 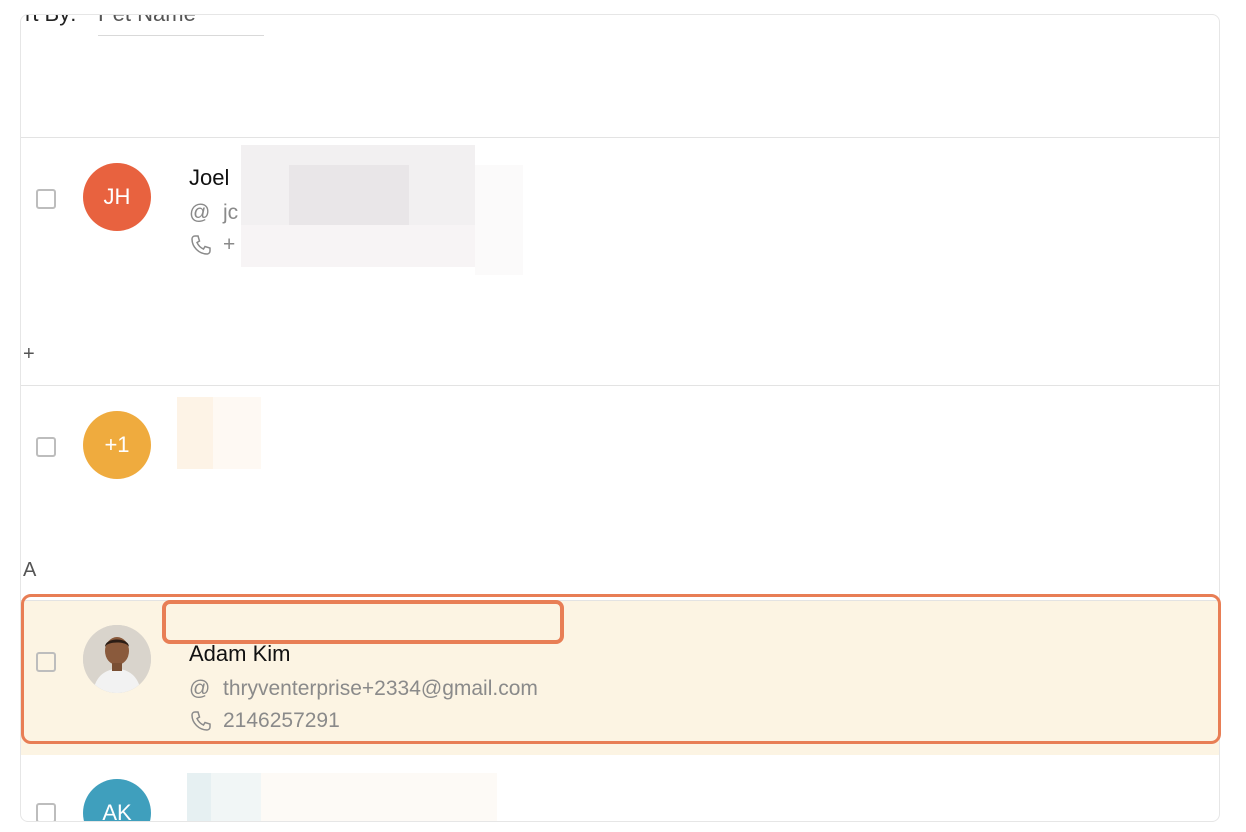 I want to click on avatar-initials: +1, so click(x=117, y=444).